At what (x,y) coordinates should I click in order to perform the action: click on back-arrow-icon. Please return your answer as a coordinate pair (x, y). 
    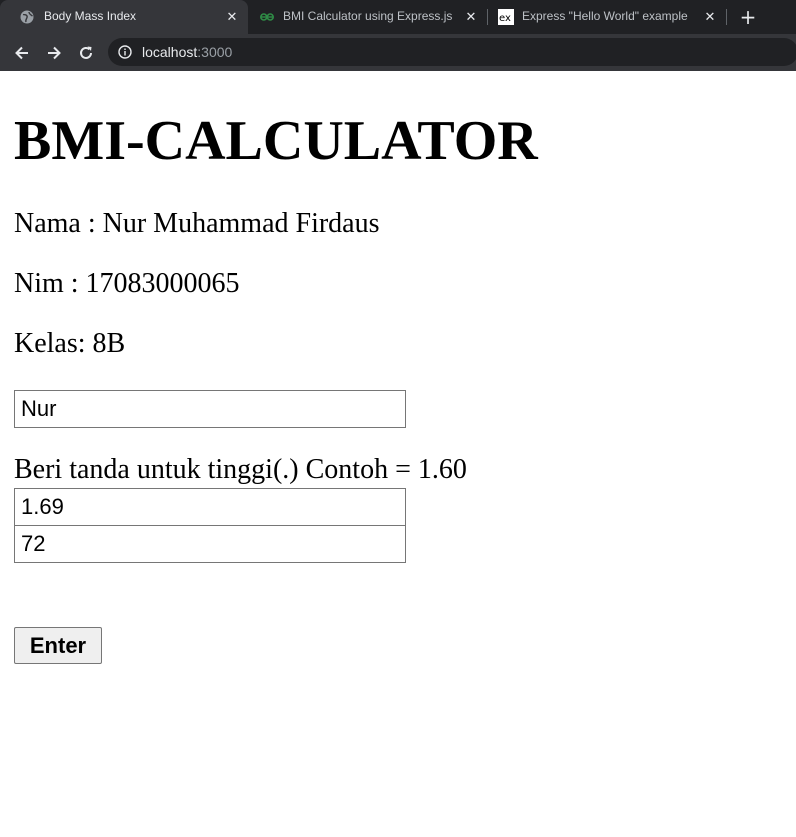
    Looking at the image, I should click on (22, 53).